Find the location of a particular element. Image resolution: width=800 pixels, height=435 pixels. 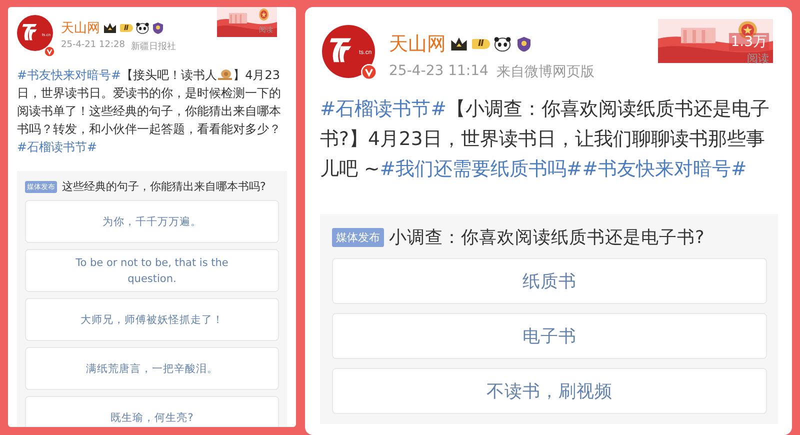

media-badge: 媒体发布 is located at coordinates (358, 237).